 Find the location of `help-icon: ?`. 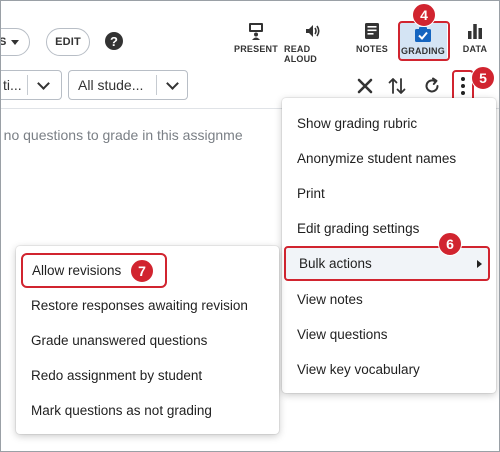

help-icon: ? is located at coordinates (114, 41).